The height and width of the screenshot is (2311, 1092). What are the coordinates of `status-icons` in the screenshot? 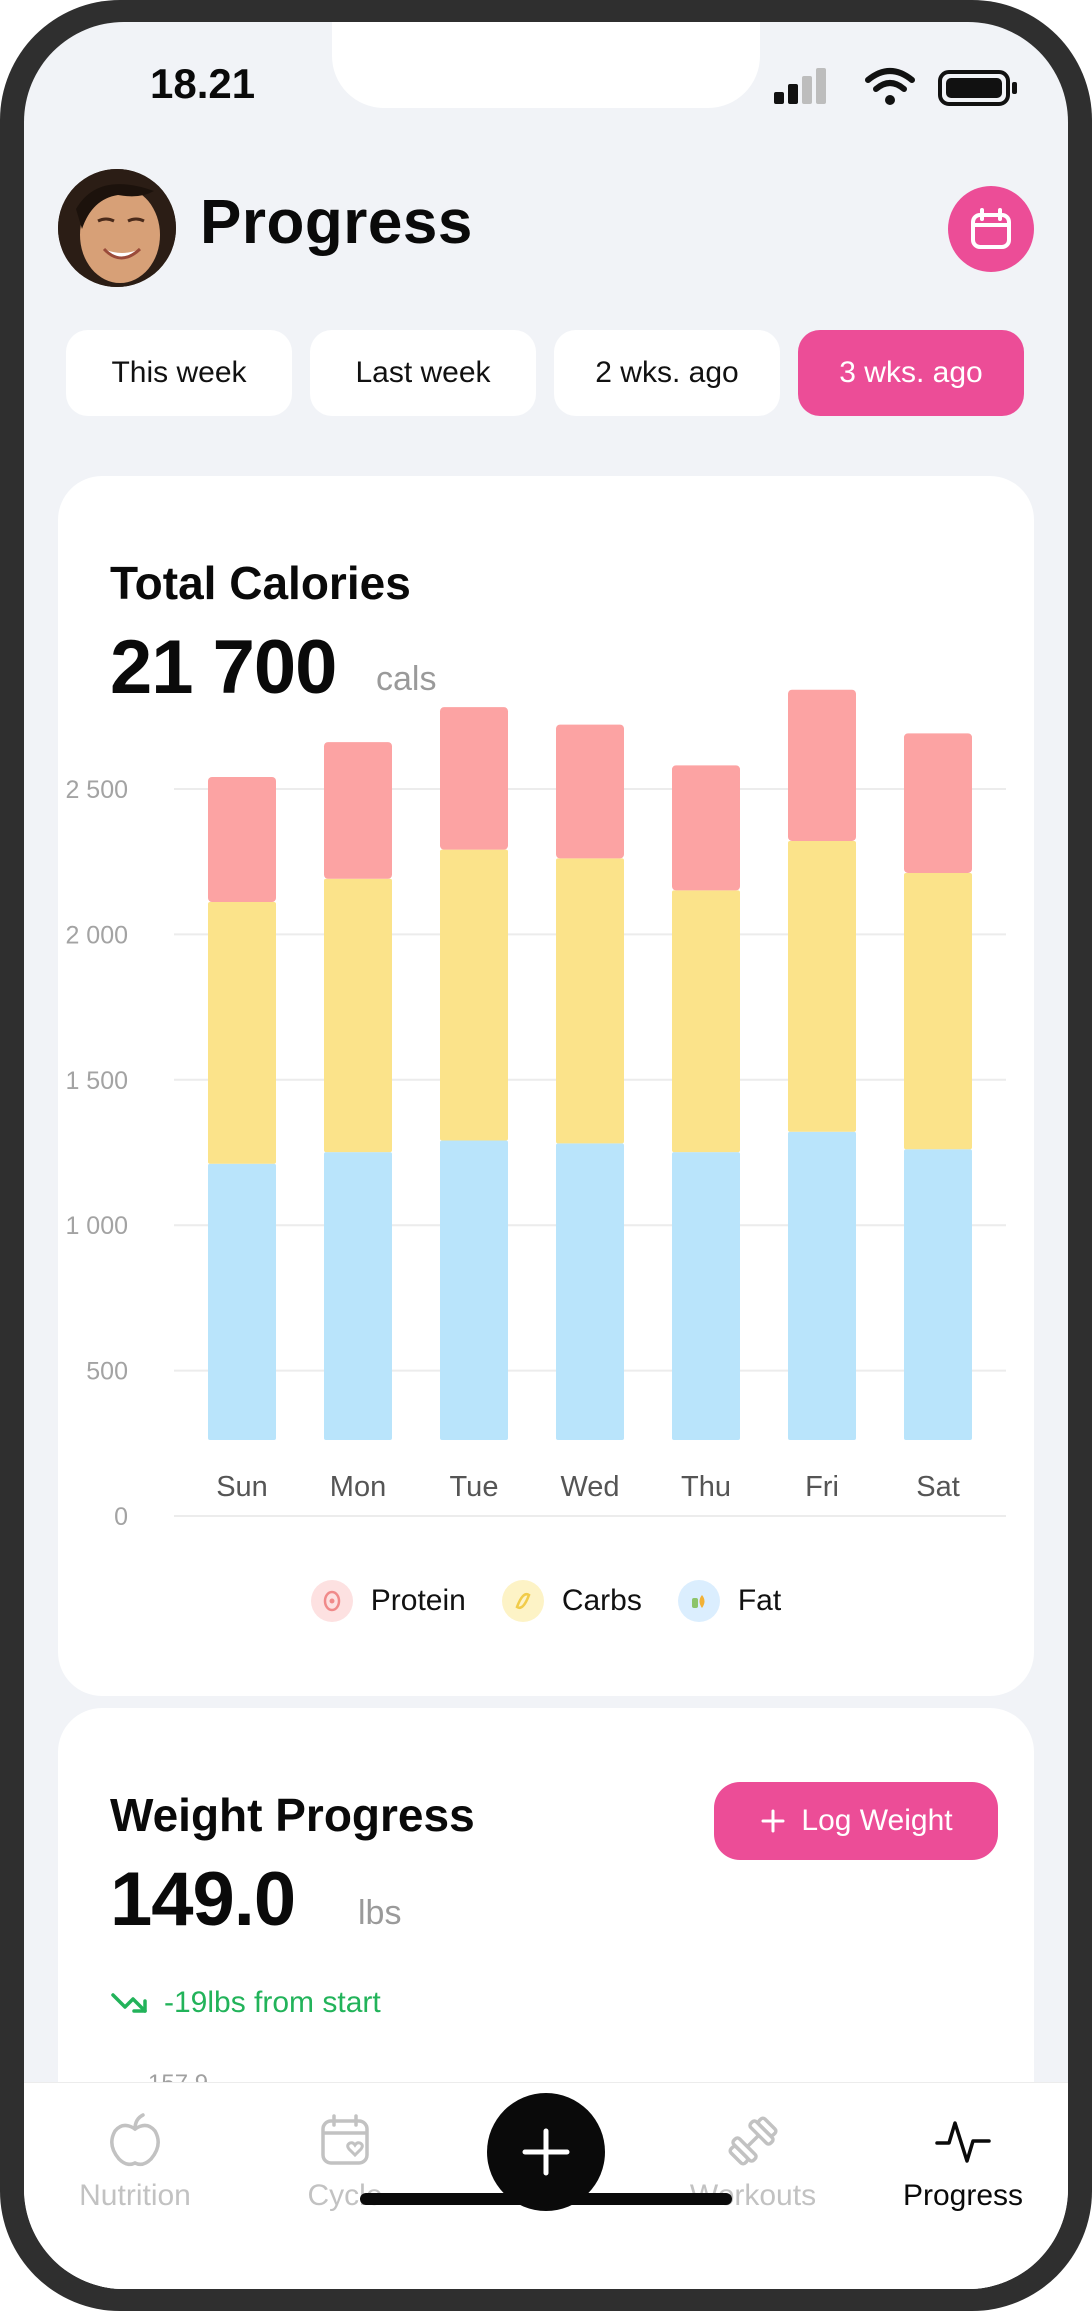 It's located at (895, 87).